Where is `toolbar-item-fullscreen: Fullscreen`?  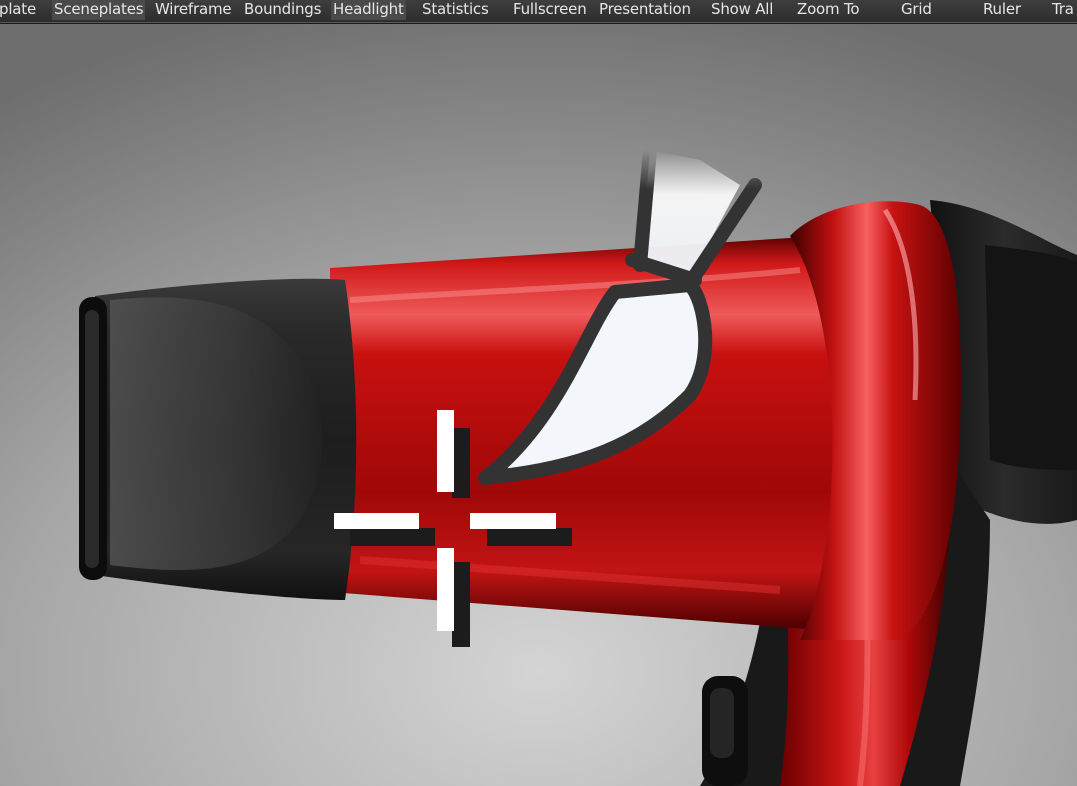
toolbar-item-fullscreen: Fullscreen is located at coordinates (550, 10).